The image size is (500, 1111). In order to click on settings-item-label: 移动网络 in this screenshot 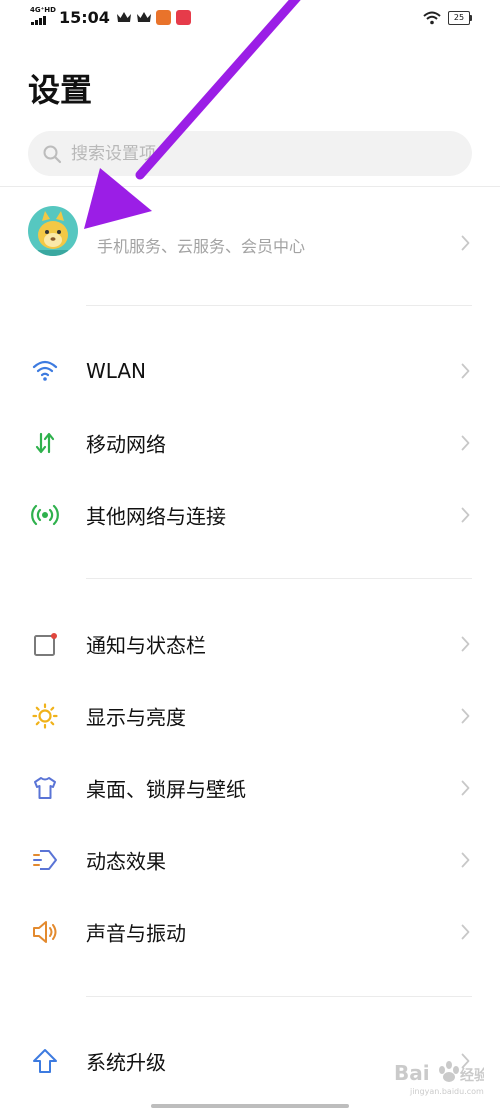, I will do `click(126, 444)`.